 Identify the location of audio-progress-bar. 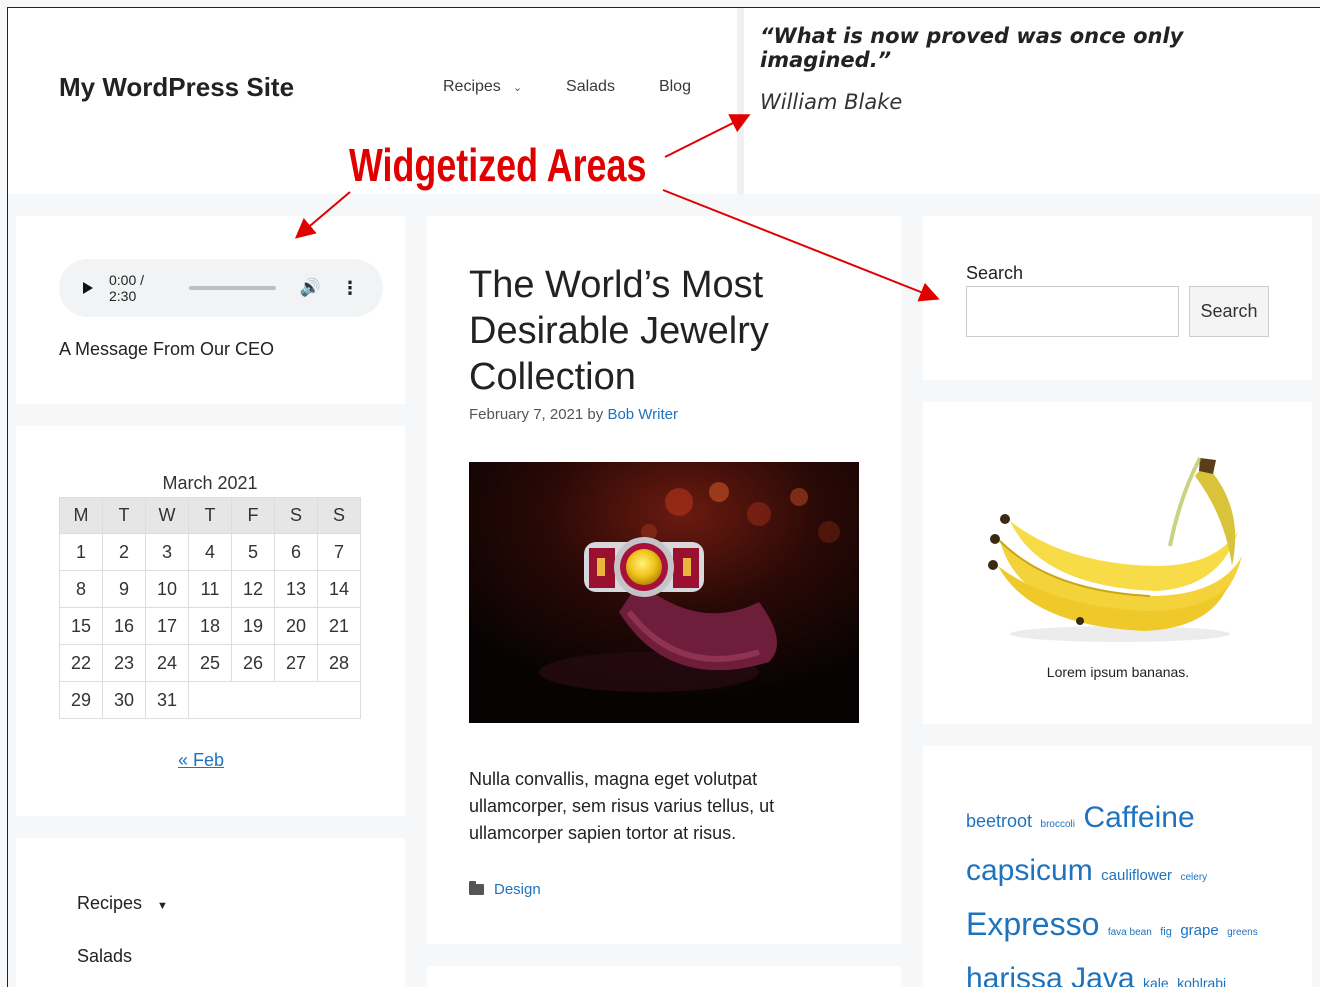
(232, 288).